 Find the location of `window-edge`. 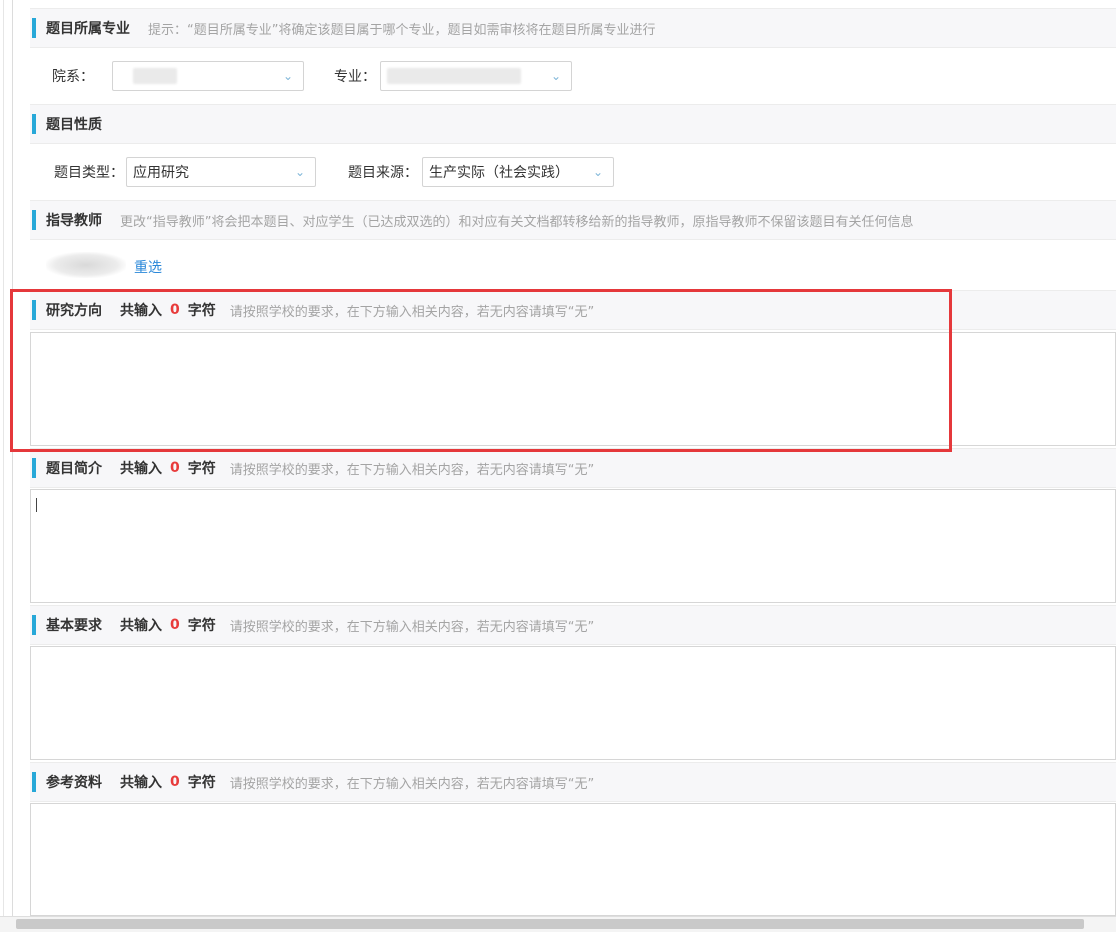

window-edge is located at coordinates (2, 466).